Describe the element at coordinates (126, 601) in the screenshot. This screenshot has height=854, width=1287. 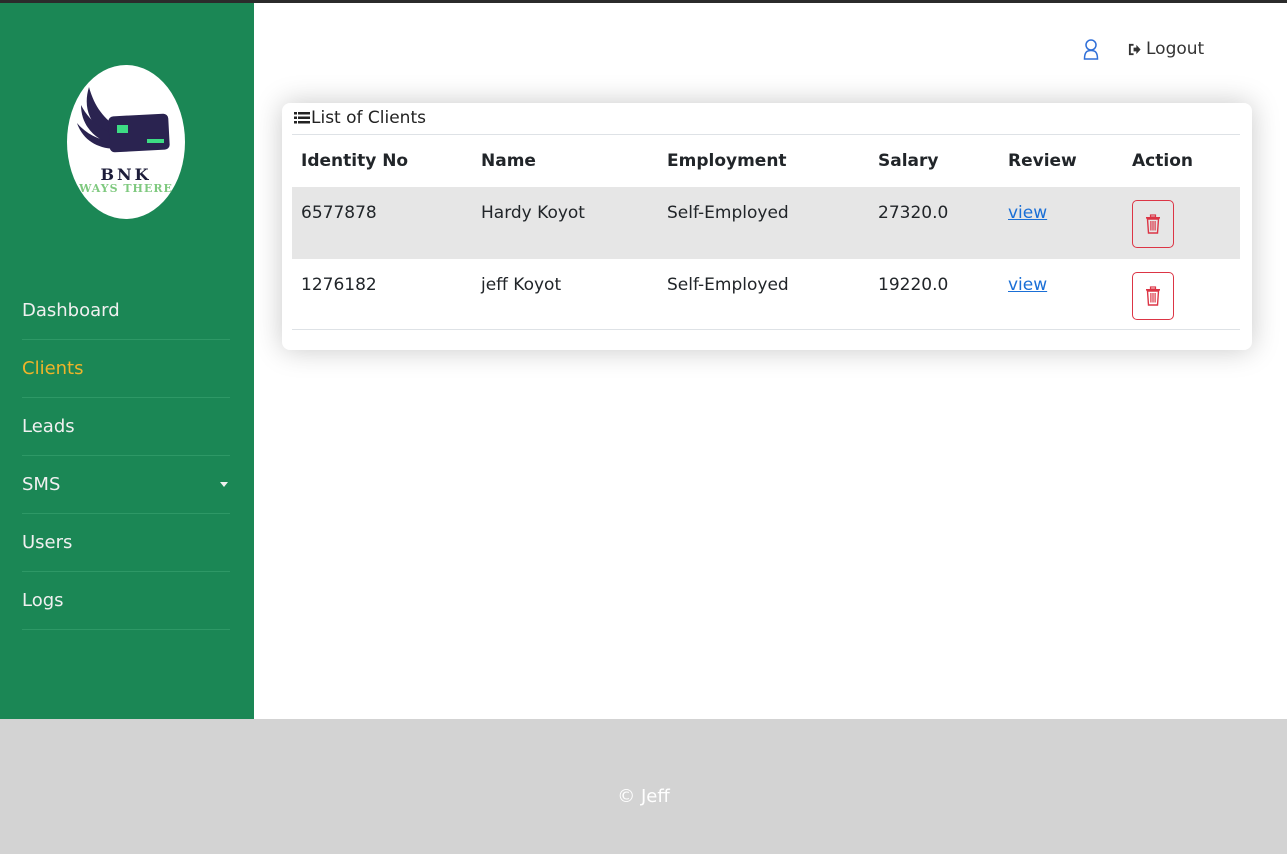
I see `sidebar-item-logs: Logs` at that location.